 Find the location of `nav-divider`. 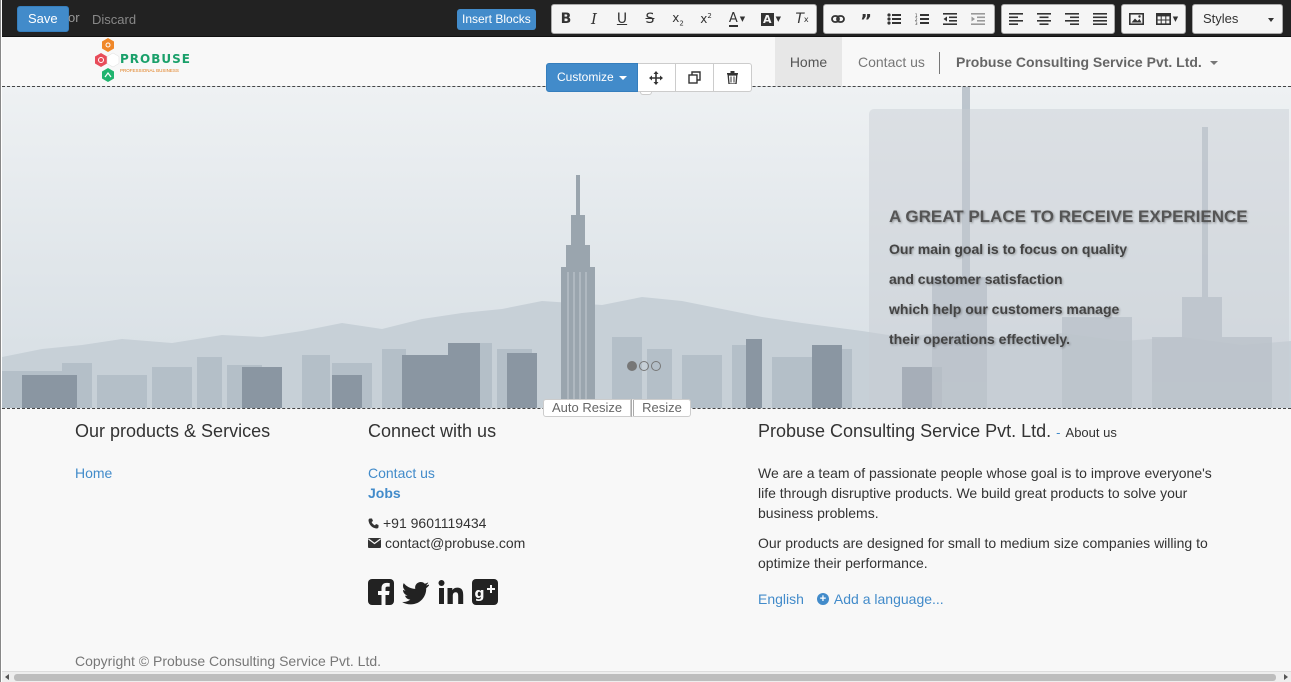

nav-divider is located at coordinates (939, 63).